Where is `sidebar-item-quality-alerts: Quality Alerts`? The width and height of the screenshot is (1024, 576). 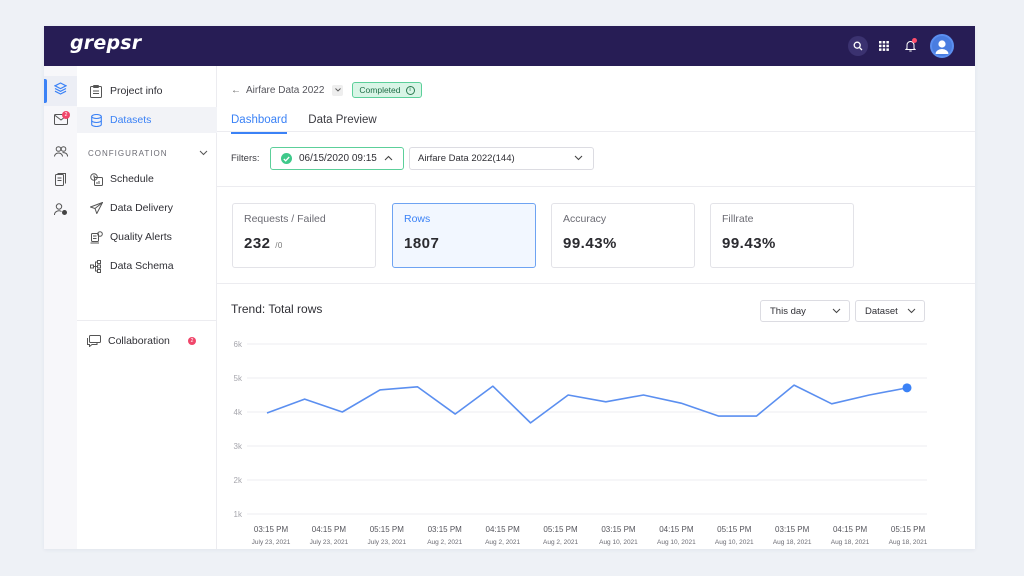
sidebar-item-quality-alerts: Quality Alerts is located at coordinates (147, 237).